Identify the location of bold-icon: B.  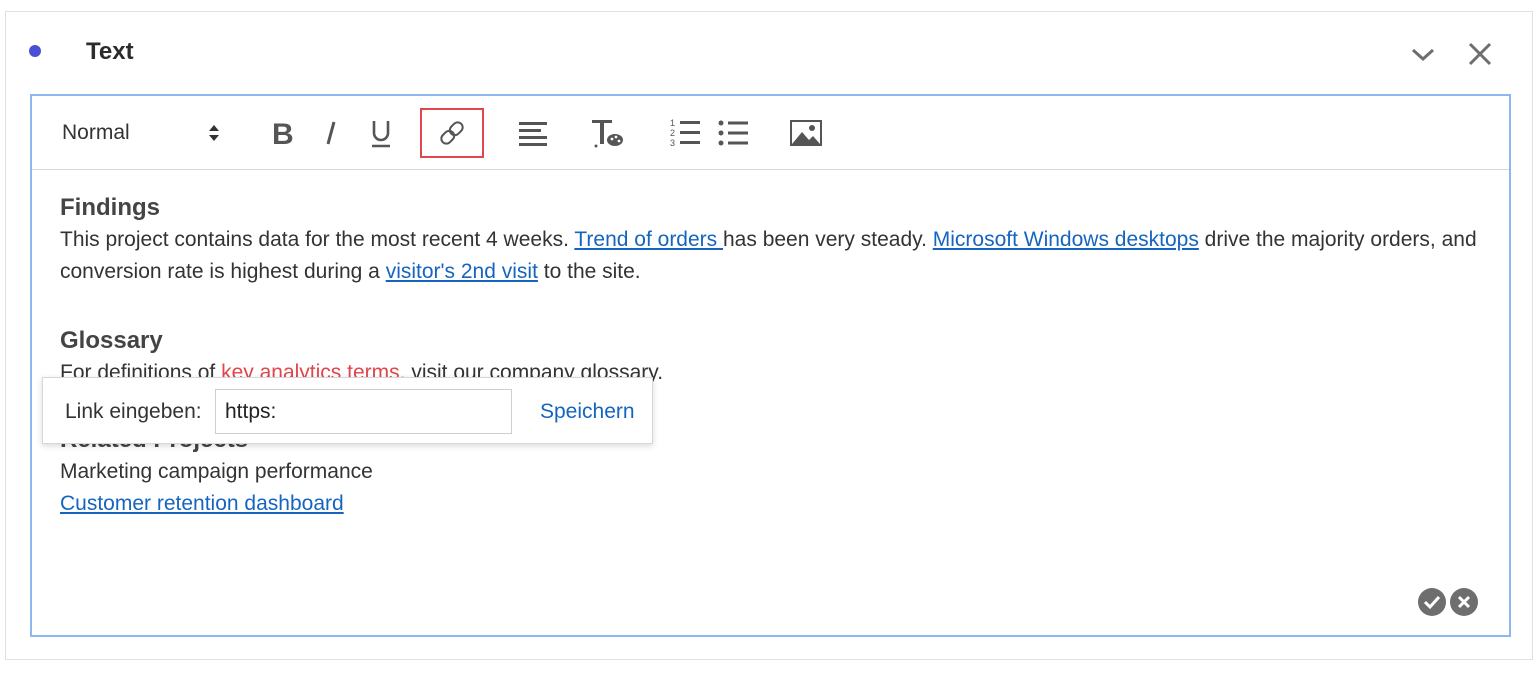
(283, 133).